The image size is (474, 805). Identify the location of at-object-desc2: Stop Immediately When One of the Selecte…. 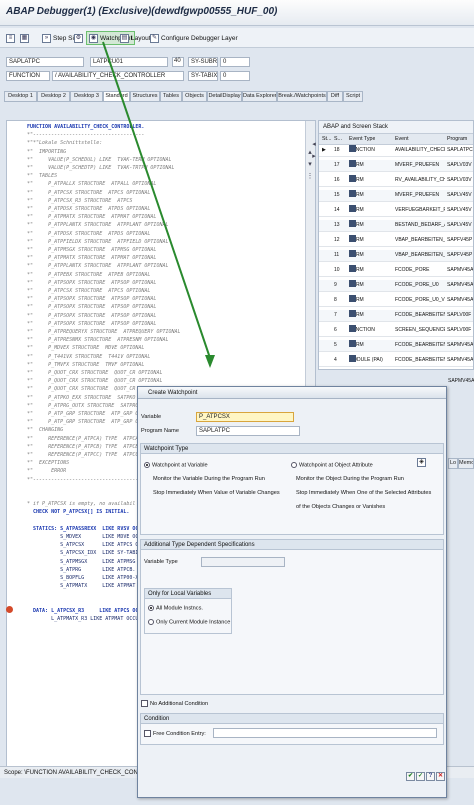
(364, 493).